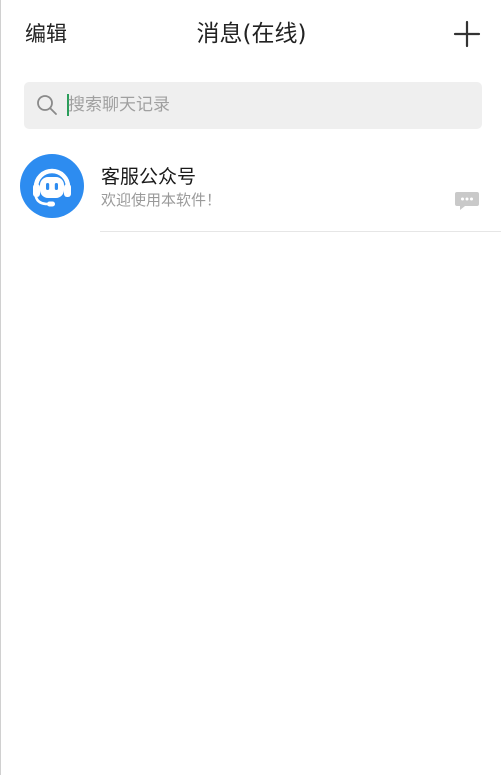 The width and height of the screenshot is (501, 775). I want to click on page-title: 消息(在线), so click(251, 34).